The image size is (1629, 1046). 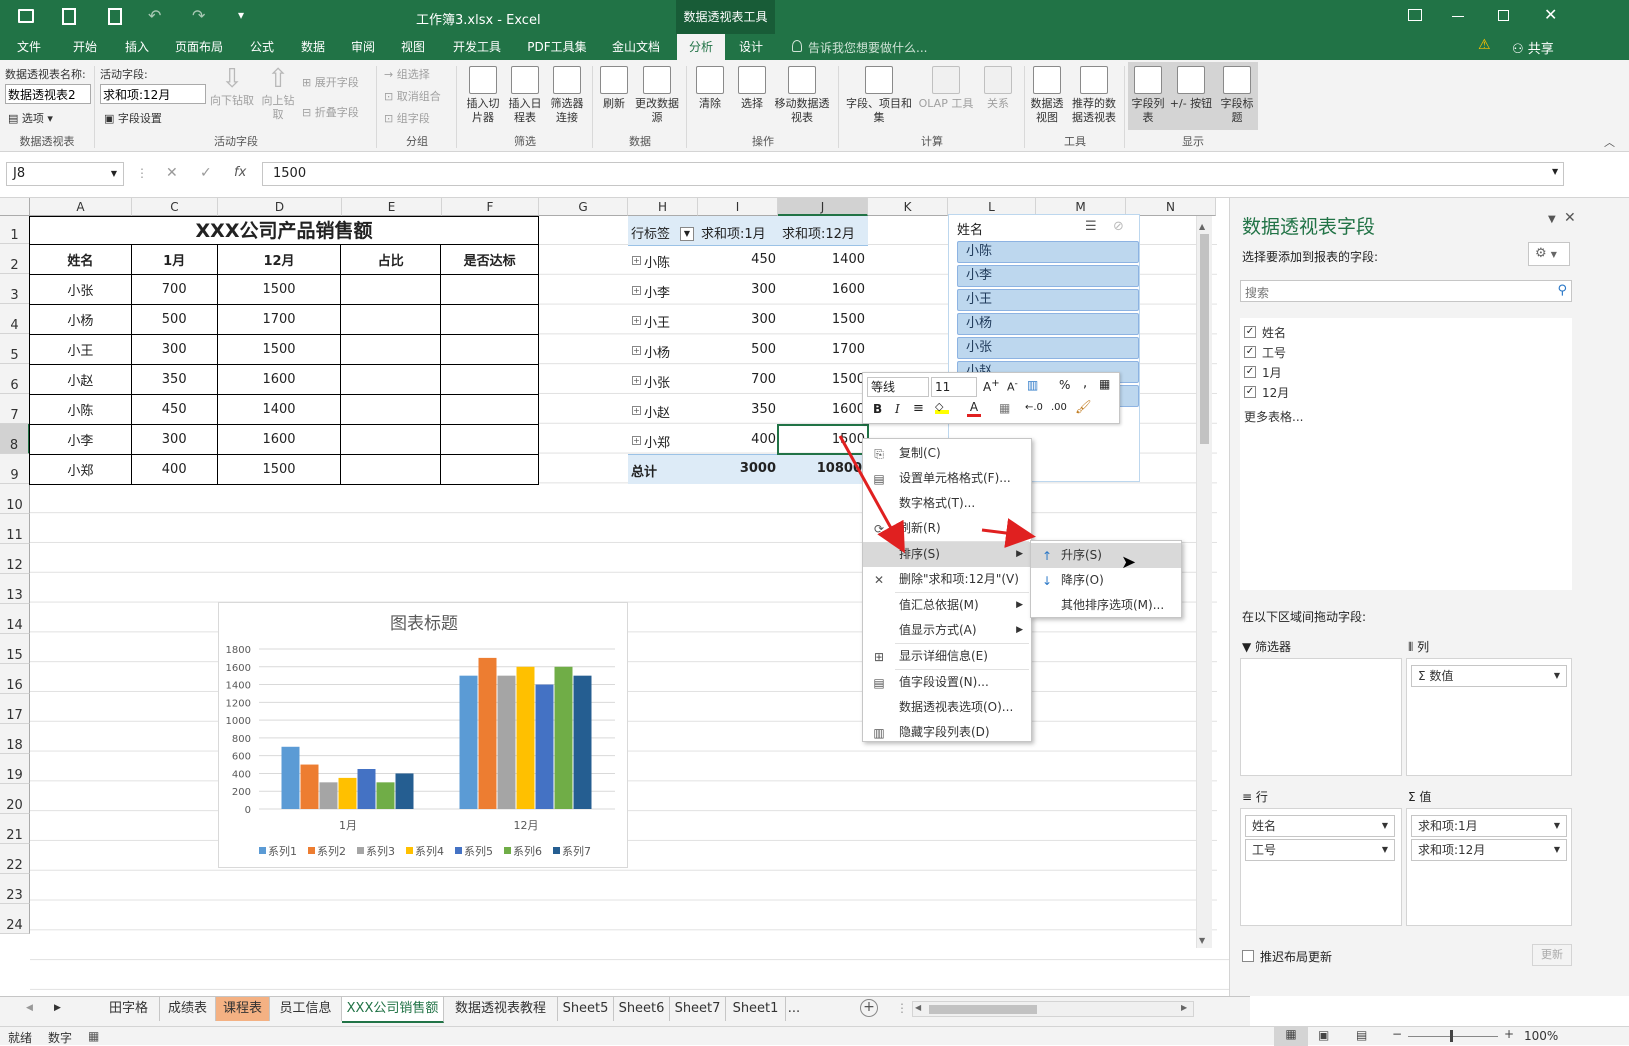 I want to click on tab-developer: 开发工具, so click(x=477, y=47).